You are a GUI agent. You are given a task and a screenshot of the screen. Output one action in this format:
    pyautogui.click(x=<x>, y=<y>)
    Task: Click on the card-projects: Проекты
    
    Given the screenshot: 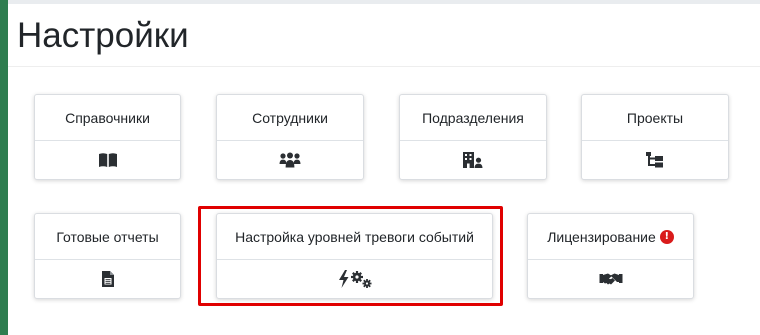 What is the action you would take?
    pyautogui.click(x=655, y=137)
    